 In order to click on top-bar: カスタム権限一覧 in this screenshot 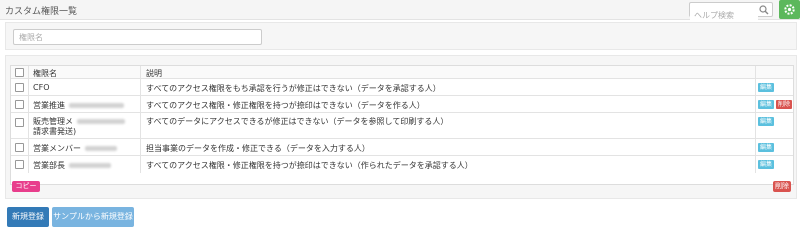, I will do `click(400, 11)`.